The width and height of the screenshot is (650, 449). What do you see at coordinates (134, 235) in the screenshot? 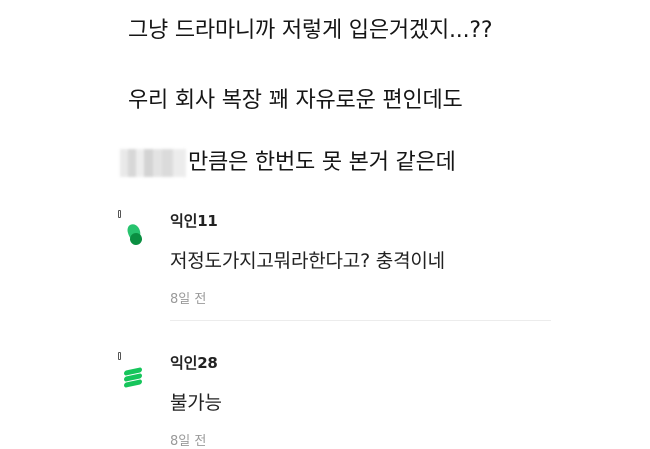
I see `green-leaf-icon` at bounding box center [134, 235].